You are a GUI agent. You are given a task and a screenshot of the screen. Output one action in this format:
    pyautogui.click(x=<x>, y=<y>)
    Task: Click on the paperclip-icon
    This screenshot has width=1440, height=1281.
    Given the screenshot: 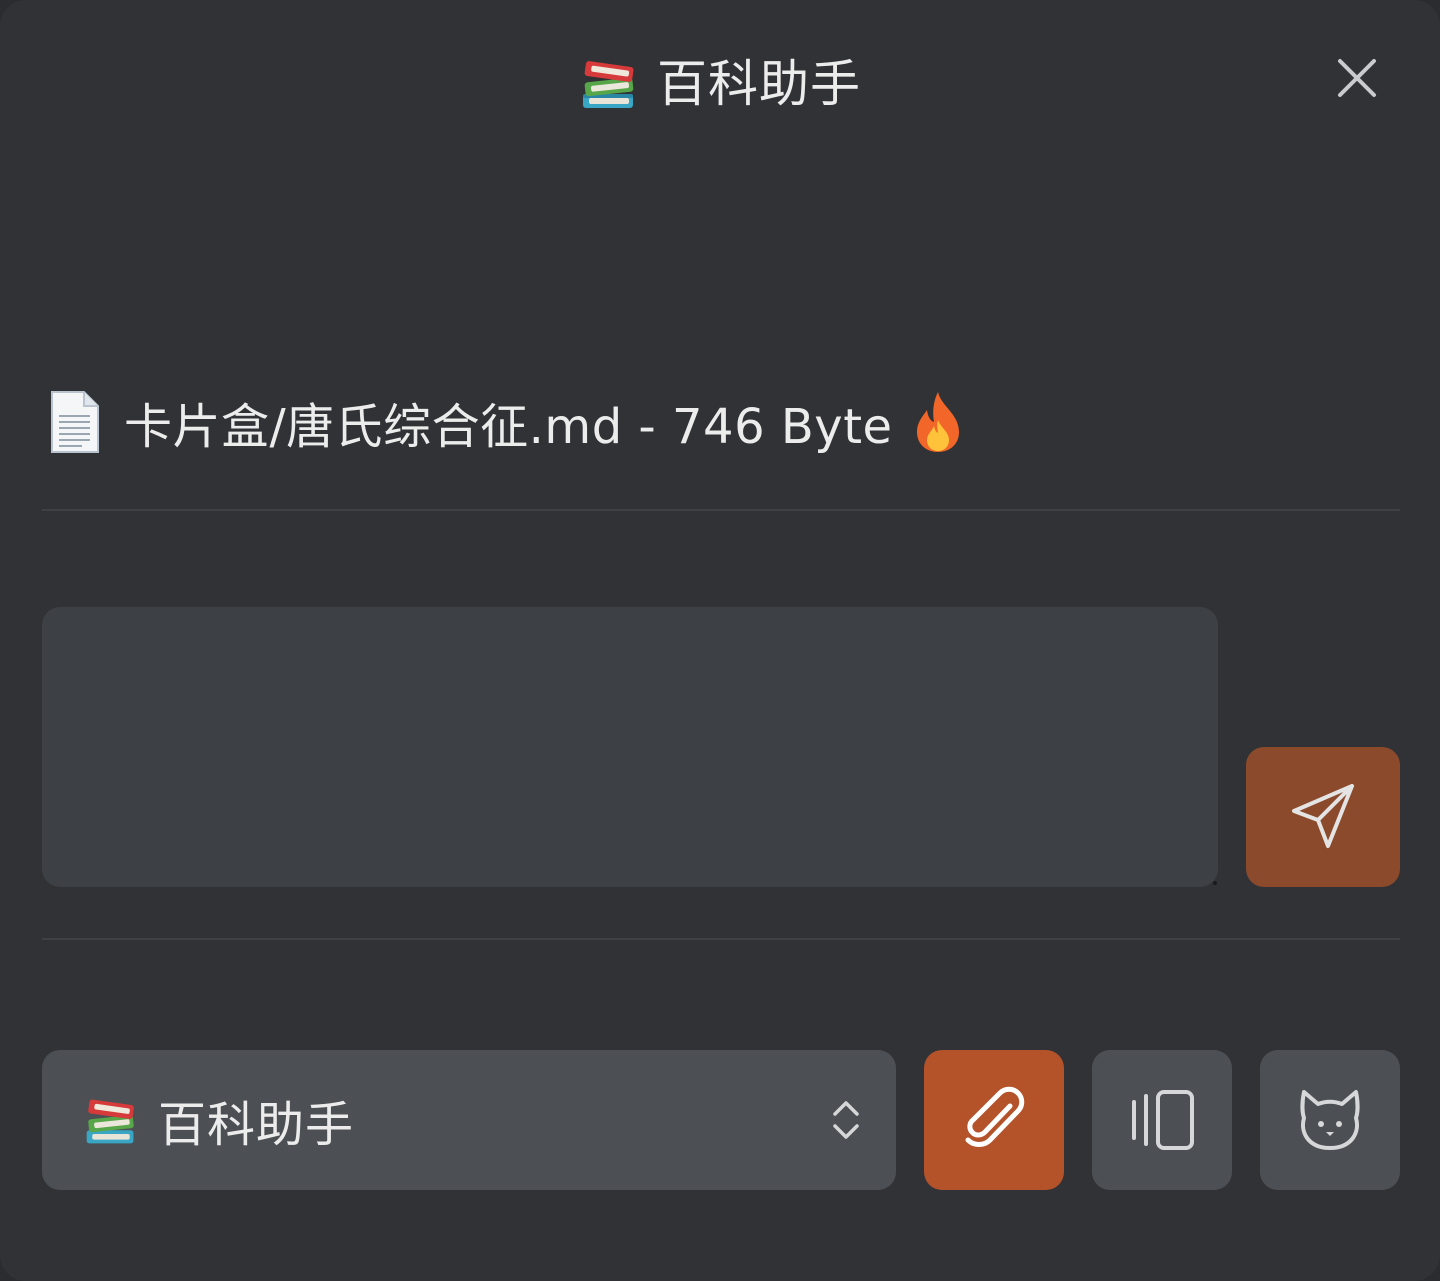 What is the action you would take?
    pyautogui.click(x=995, y=1116)
    